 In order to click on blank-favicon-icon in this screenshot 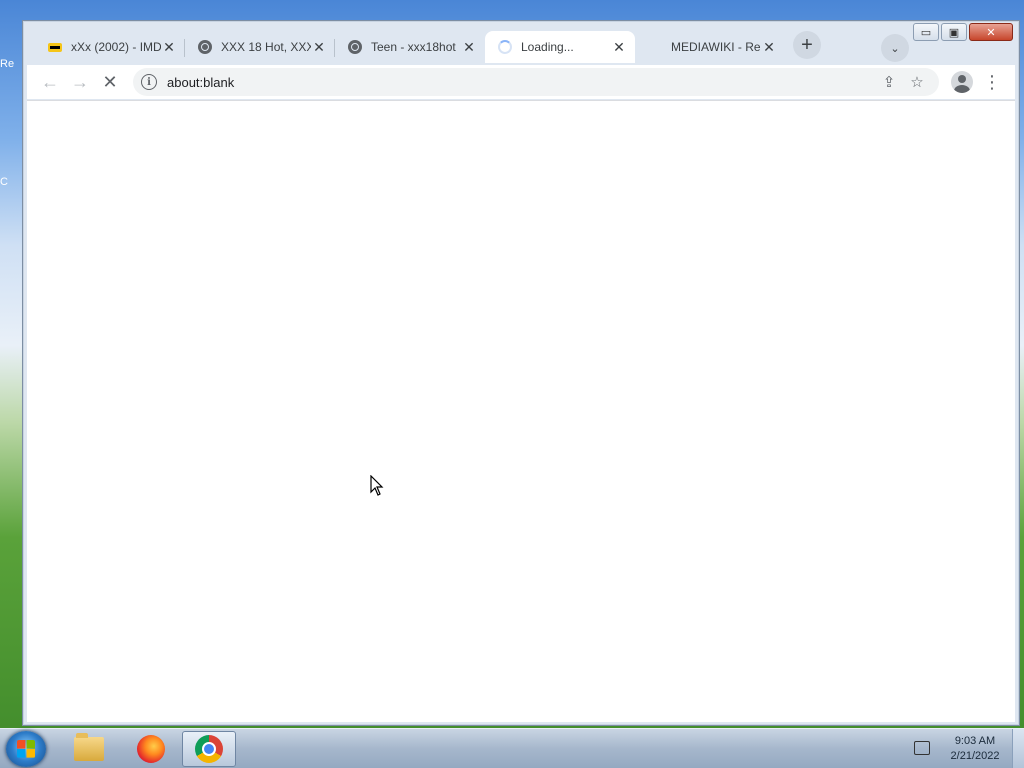, I will do `click(655, 47)`.